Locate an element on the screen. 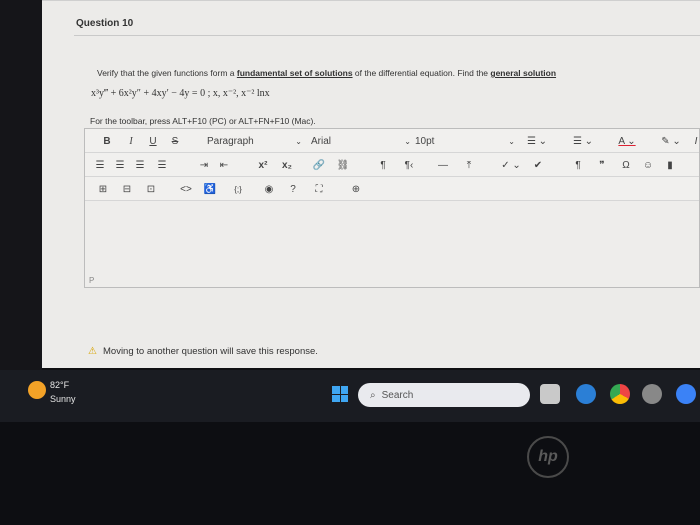 Image resolution: width=700 pixels, height=525 pixels. table-icon: ⊞ is located at coordinates (103, 189).